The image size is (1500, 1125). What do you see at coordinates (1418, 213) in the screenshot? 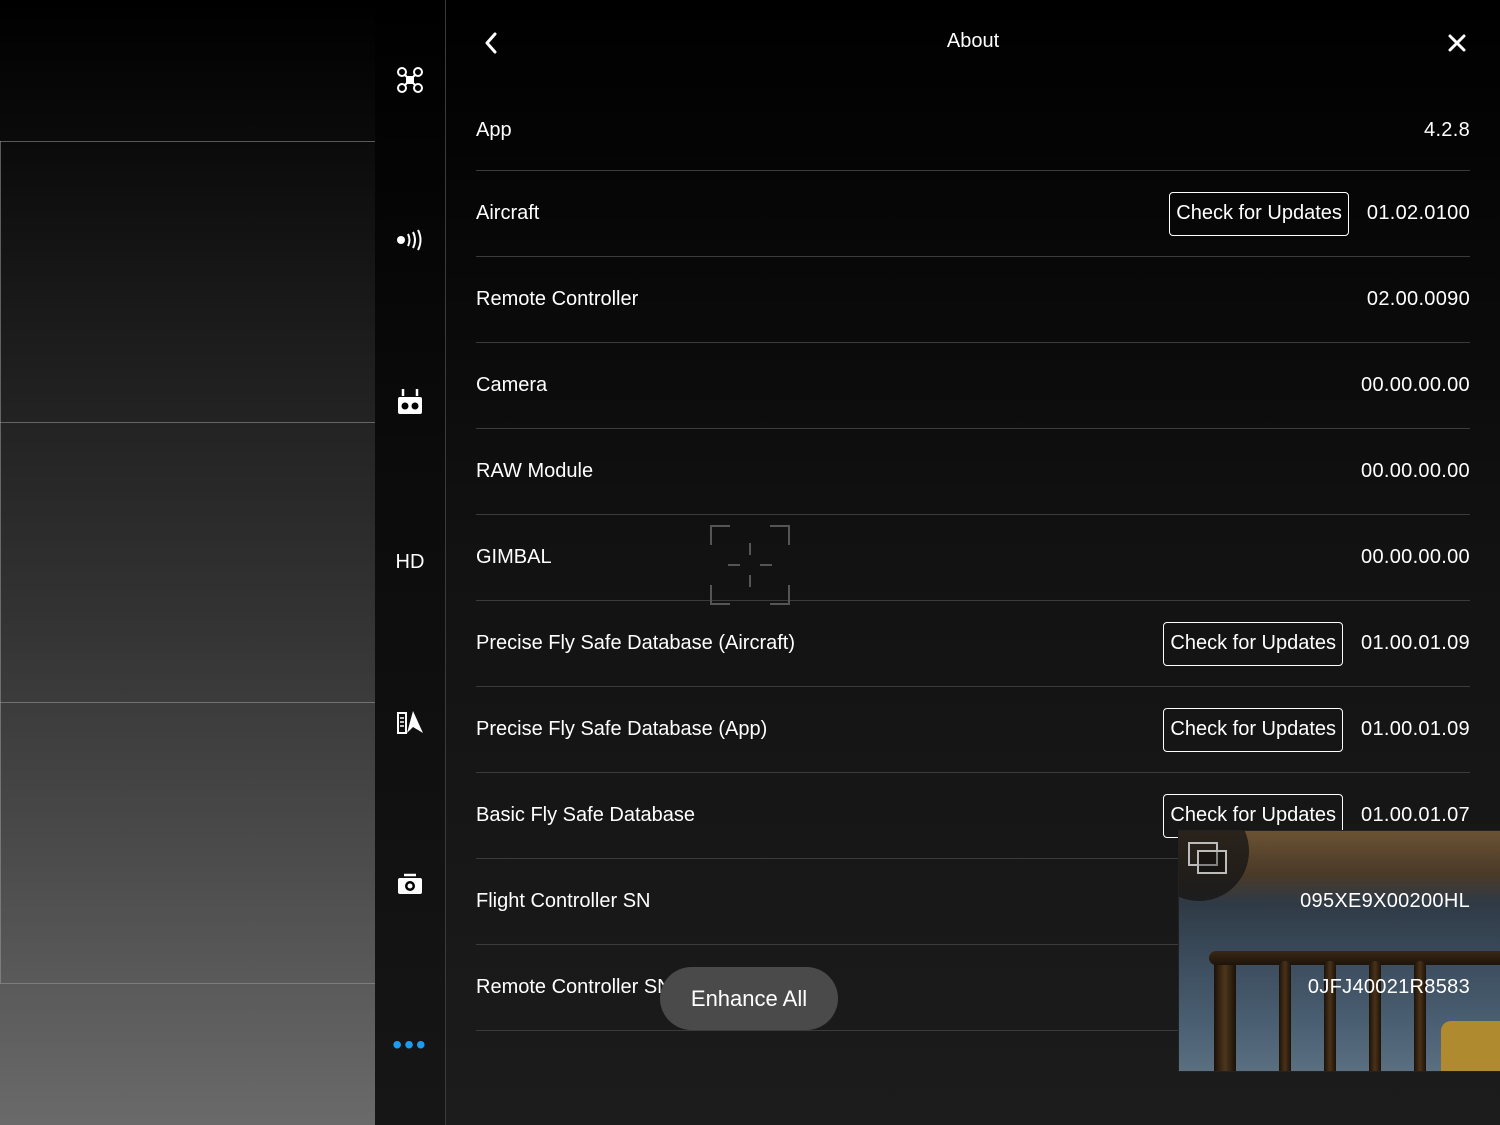
I see `row-value: 01.02.0100` at bounding box center [1418, 213].